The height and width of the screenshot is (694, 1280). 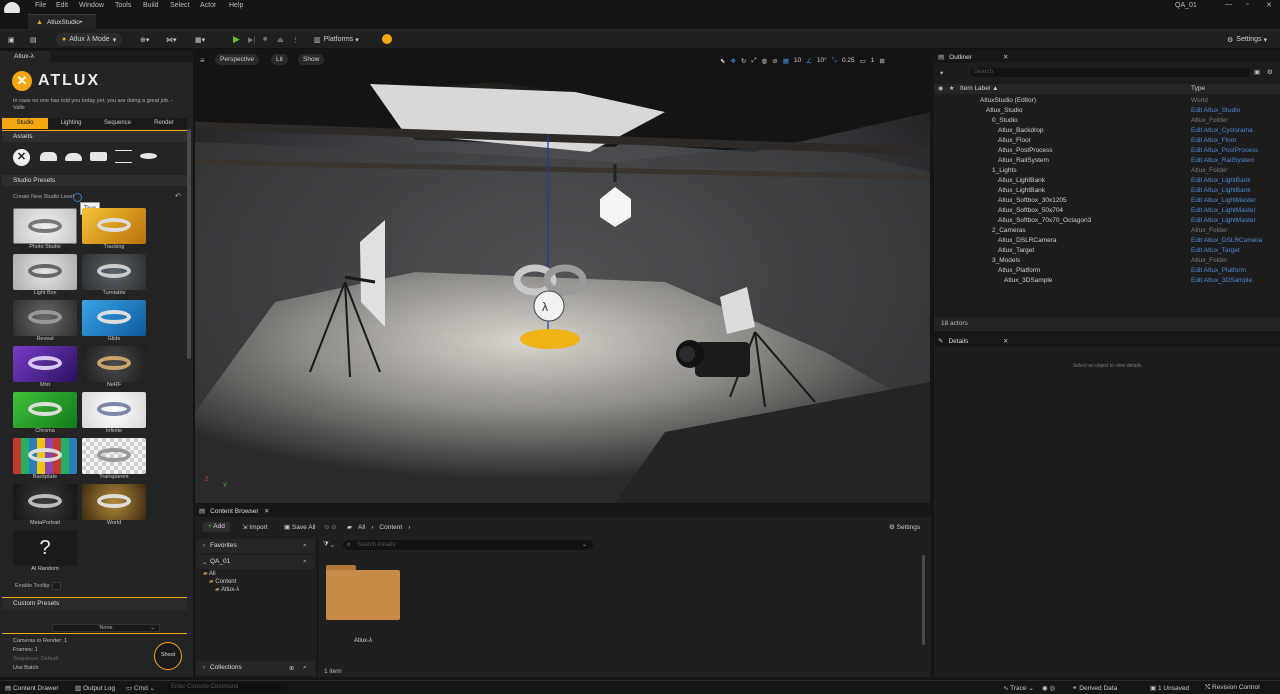 What do you see at coordinates (387, 39) in the screenshot?
I see `atlux-toolbar-icon` at bounding box center [387, 39].